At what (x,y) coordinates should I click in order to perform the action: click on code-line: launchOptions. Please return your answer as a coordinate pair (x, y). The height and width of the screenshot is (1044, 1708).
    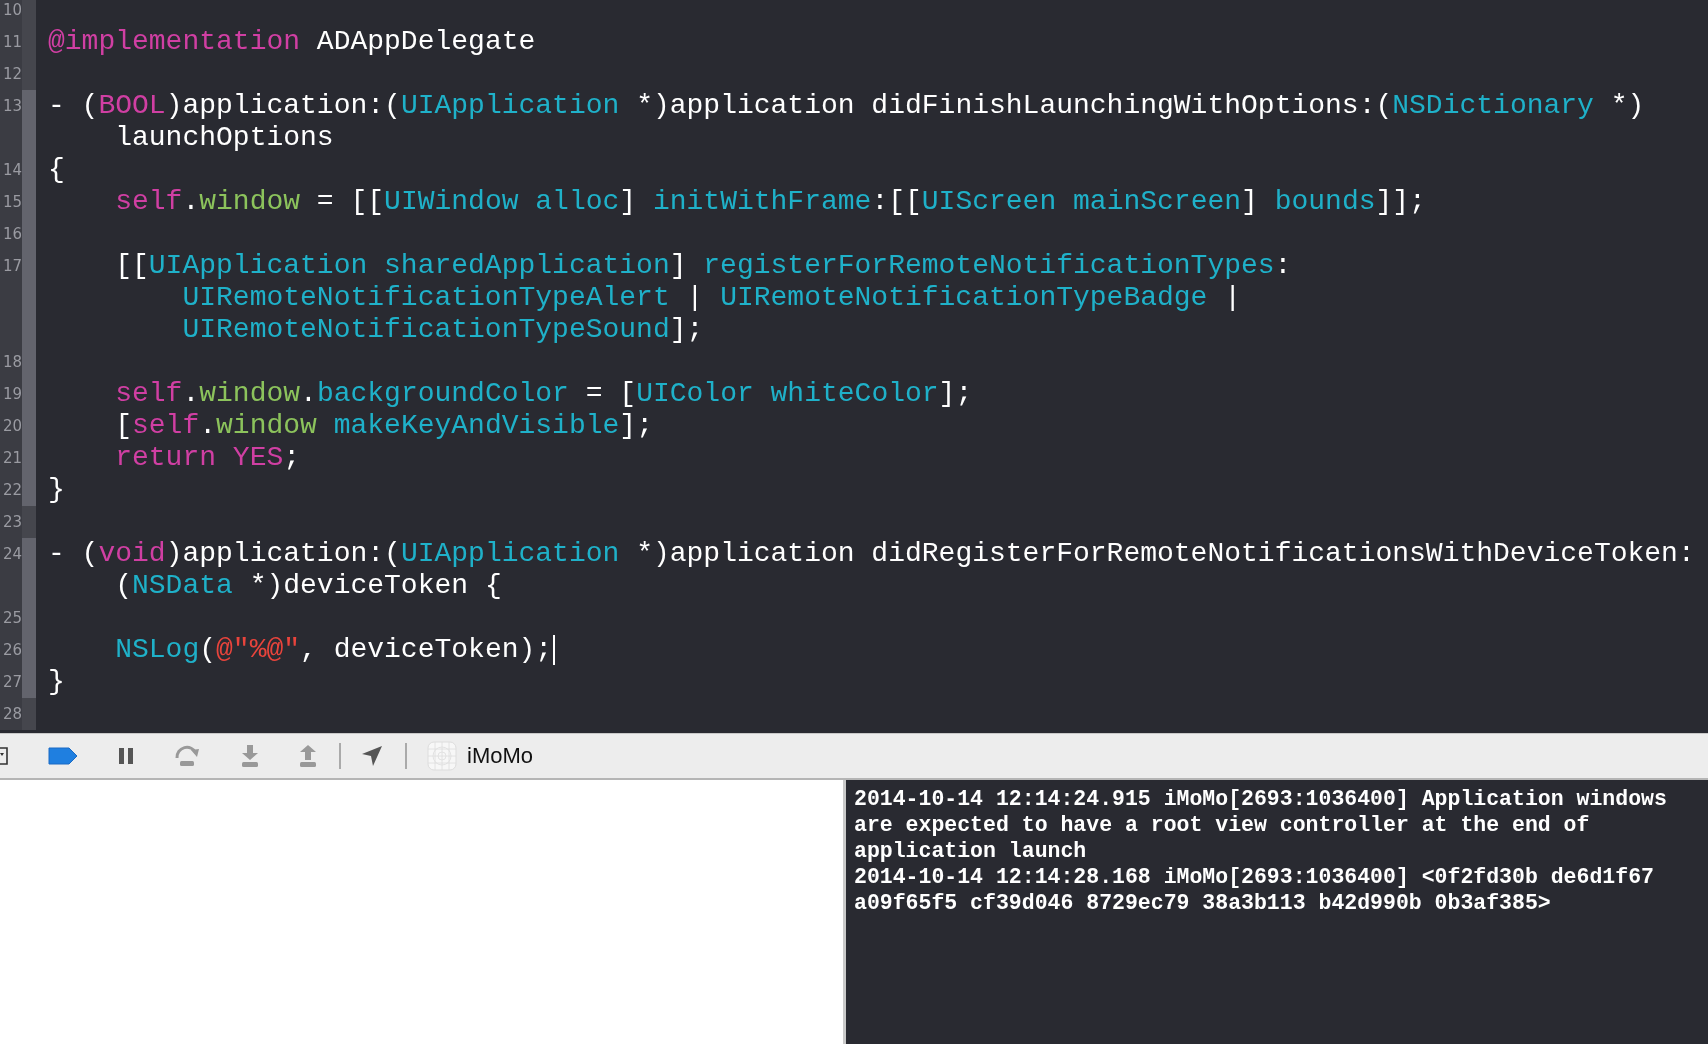
    Looking at the image, I should click on (224, 138).